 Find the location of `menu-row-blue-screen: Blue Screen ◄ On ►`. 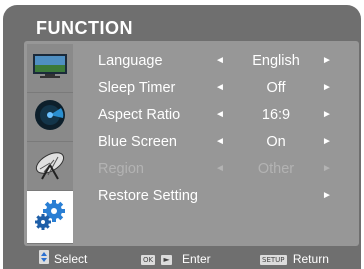

menu-row-blue-screen: Blue Screen ◄ On ► is located at coordinates (223, 142).